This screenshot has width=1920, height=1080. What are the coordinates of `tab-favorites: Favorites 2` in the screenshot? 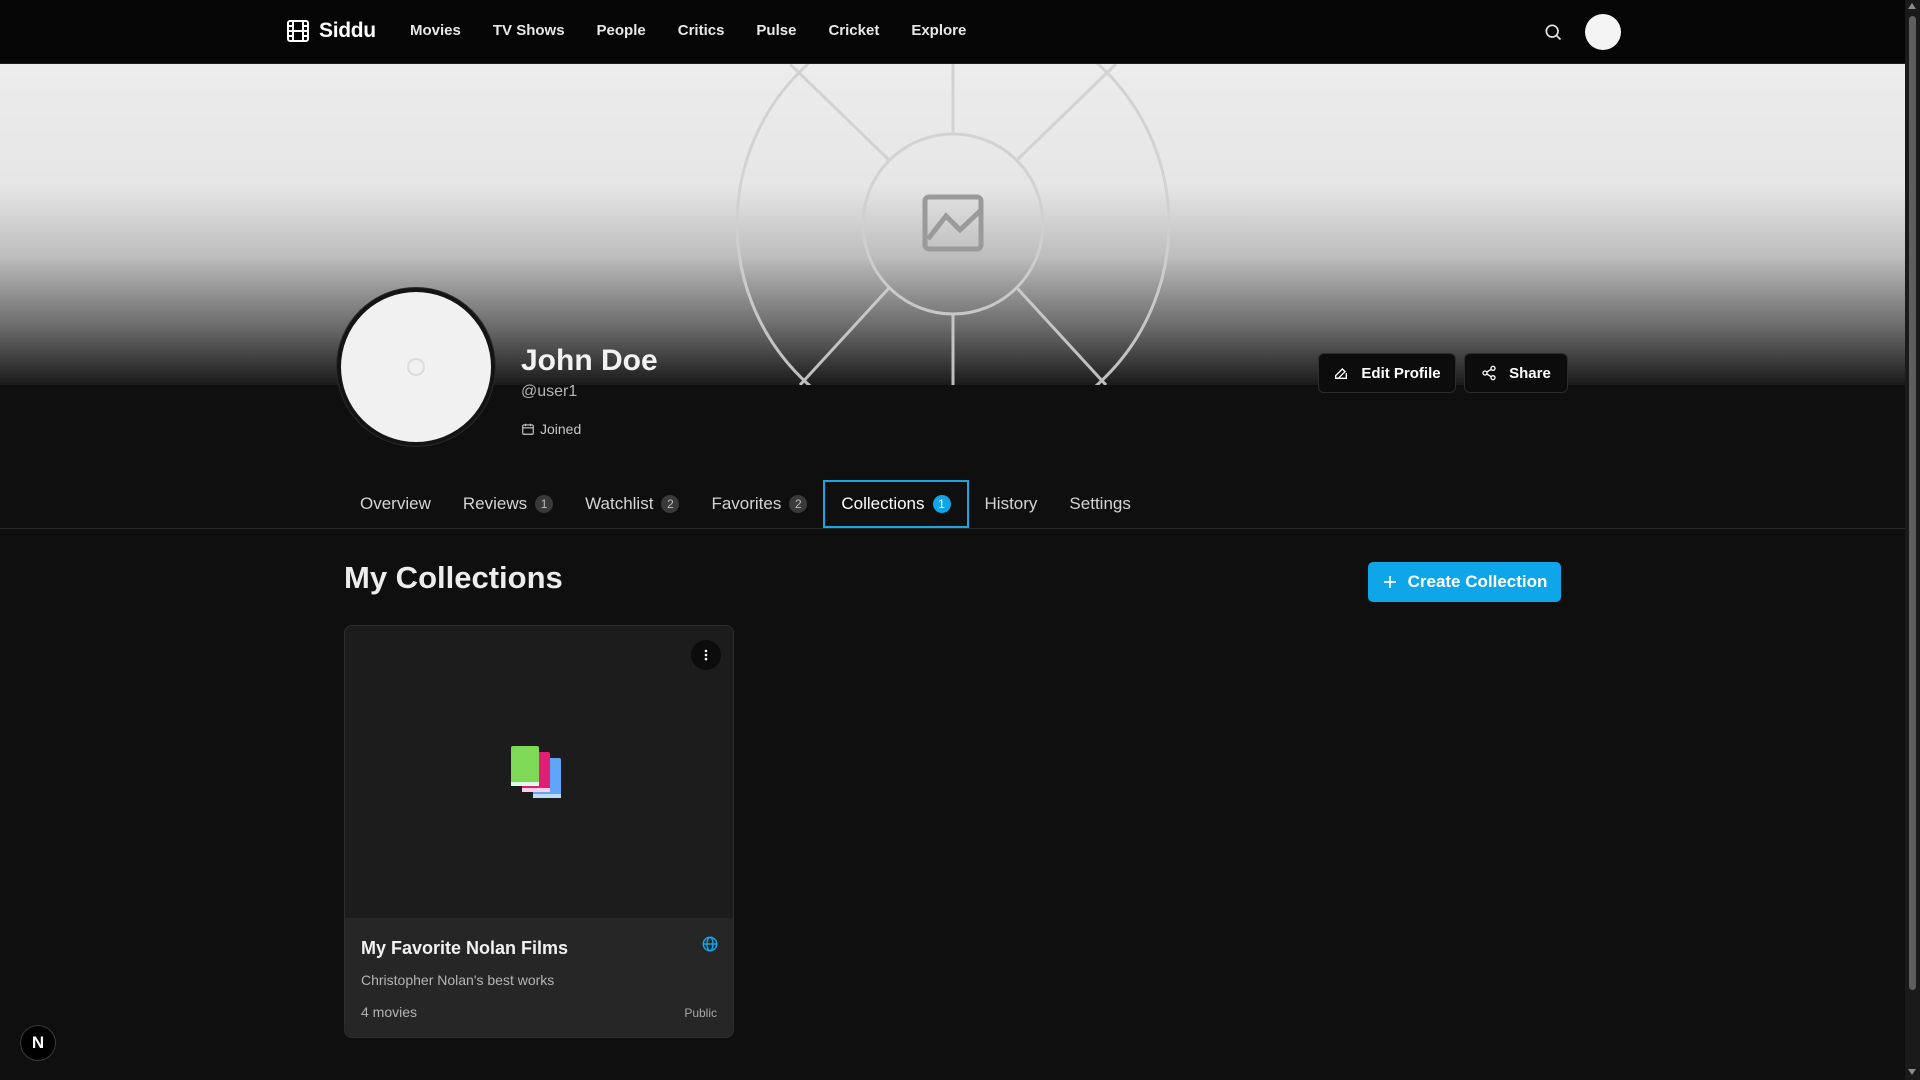 It's located at (759, 504).